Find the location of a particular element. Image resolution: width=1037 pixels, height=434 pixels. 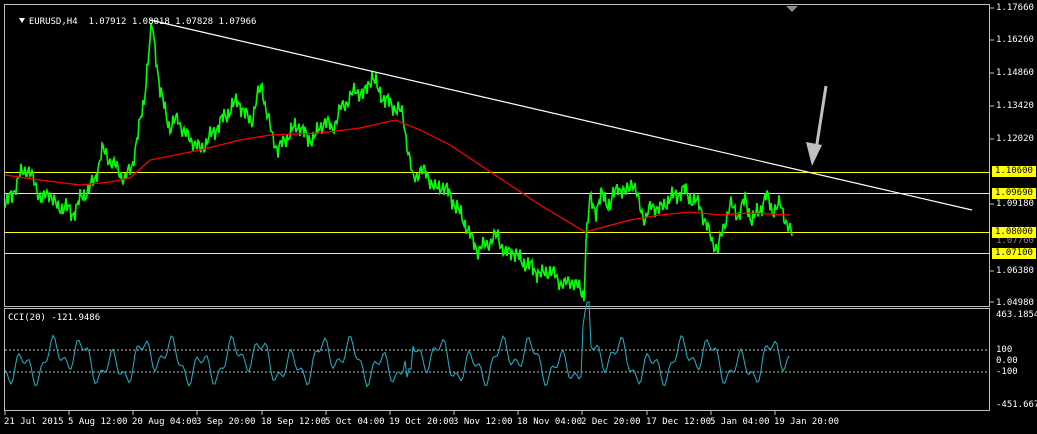

price-axis-label: 1.04980 is located at coordinates (1015, 303).